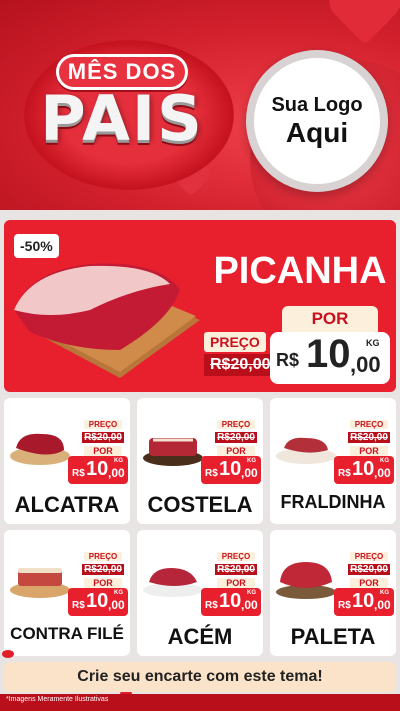  Describe the element at coordinates (122, 118) in the screenshot. I see `title-pais: PAIS` at that location.